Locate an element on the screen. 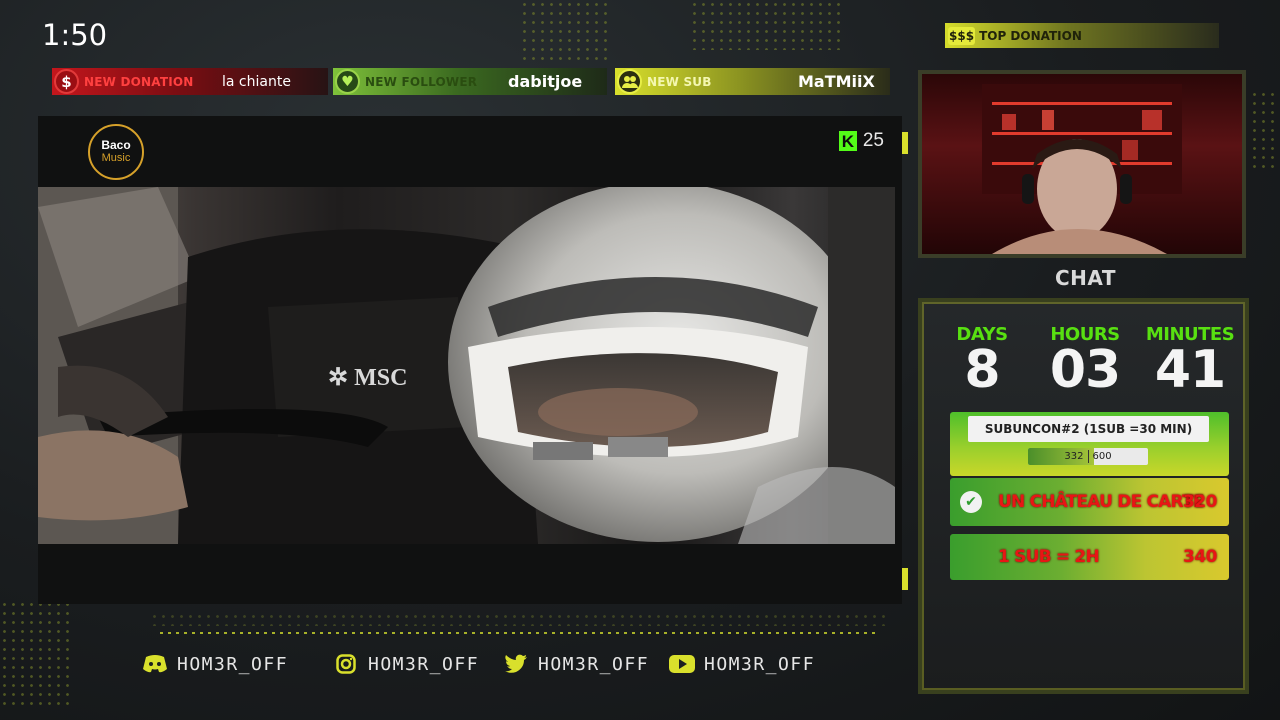  discord-handle: HOM3R_OFF is located at coordinates (233, 664).